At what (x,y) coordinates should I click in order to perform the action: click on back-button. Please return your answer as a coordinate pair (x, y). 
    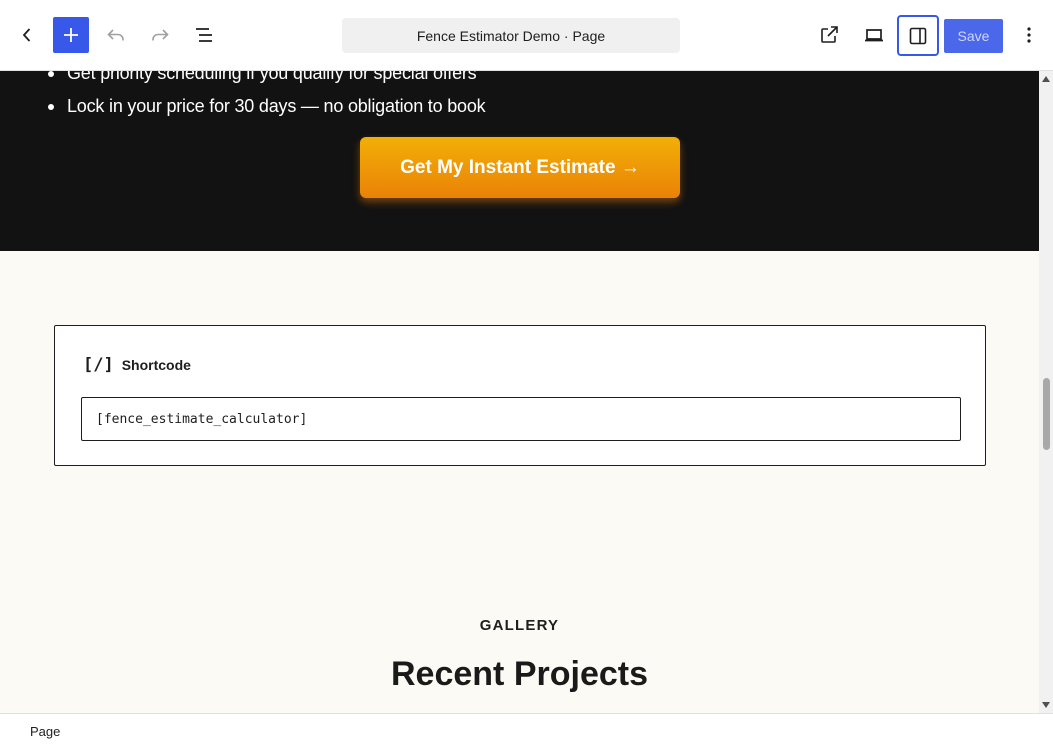
    Looking at the image, I should click on (27, 35).